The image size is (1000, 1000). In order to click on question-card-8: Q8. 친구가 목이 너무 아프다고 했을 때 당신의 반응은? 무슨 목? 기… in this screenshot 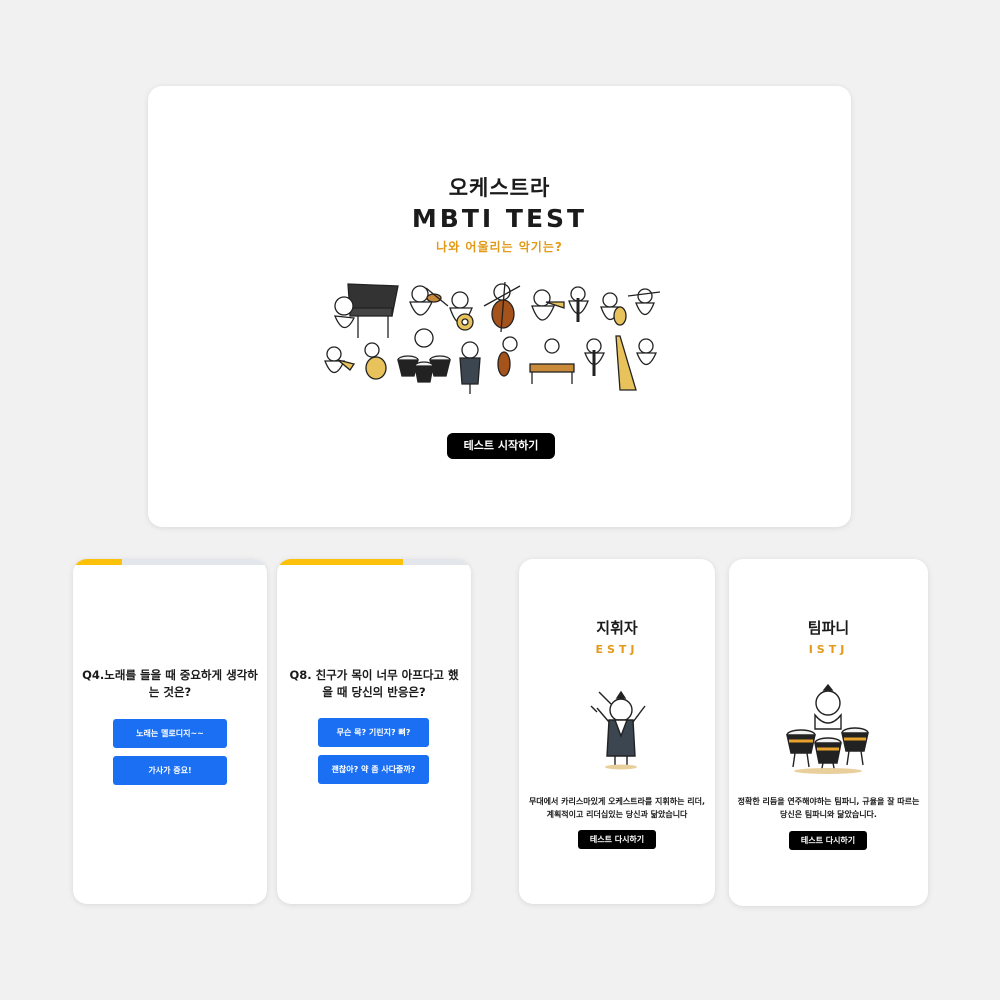, I will do `click(374, 731)`.